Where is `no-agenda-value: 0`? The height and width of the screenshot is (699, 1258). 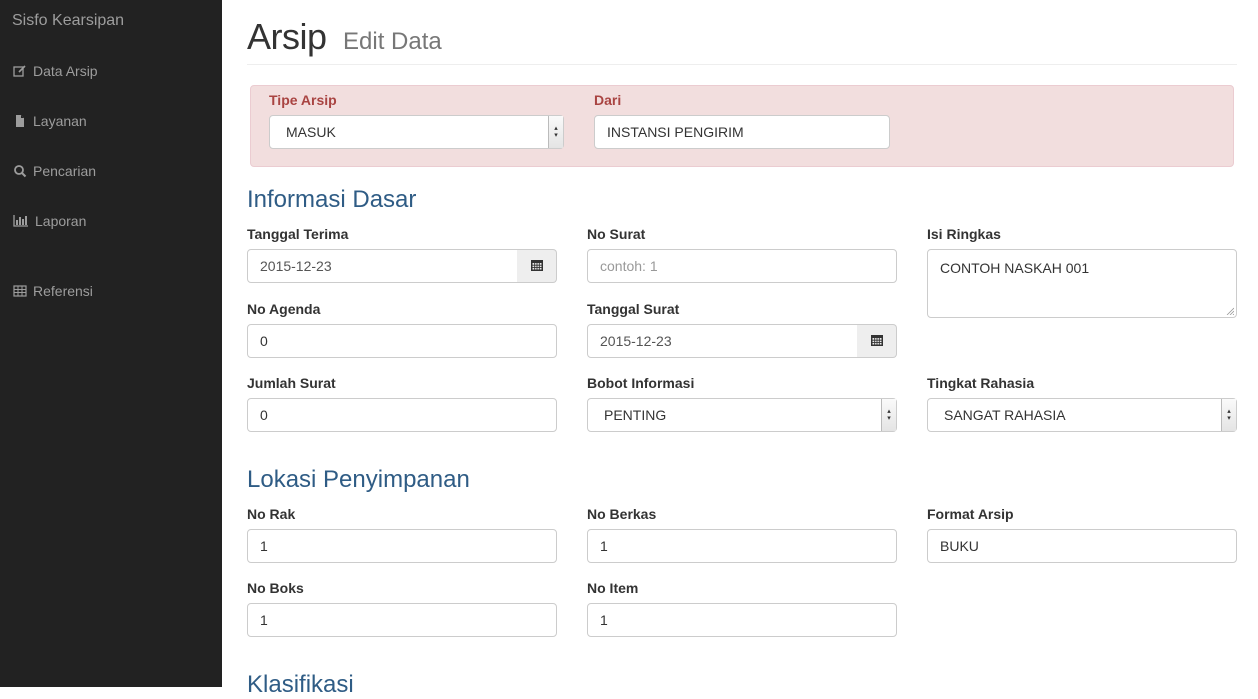 no-agenda-value: 0 is located at coordinates (264, 341).